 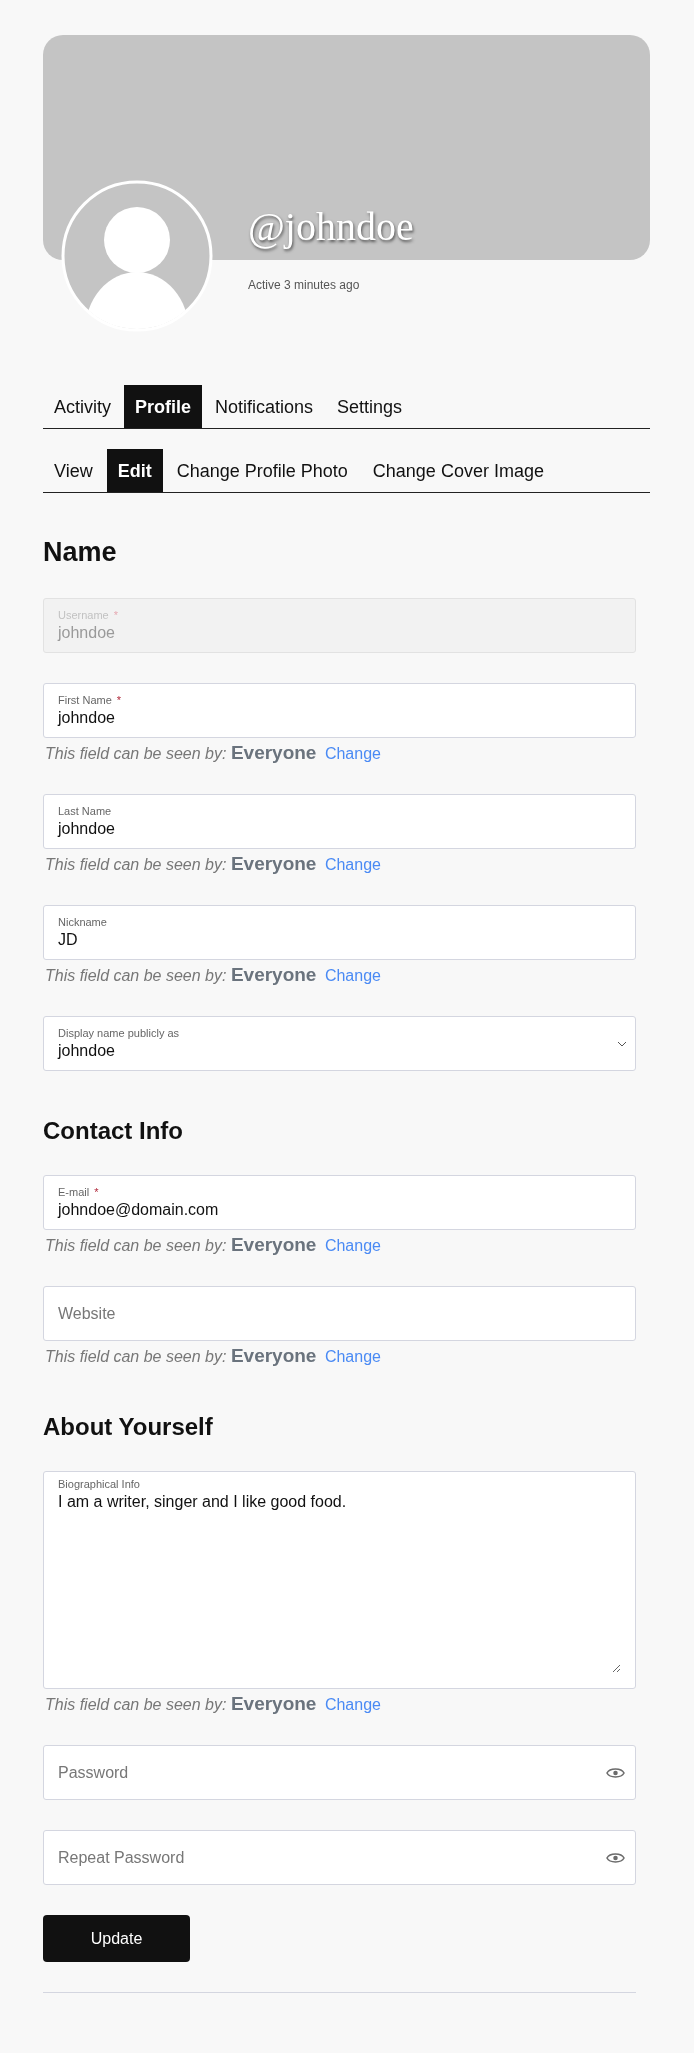 I want to click on text-field: Website, so click(x=339, y=1313).